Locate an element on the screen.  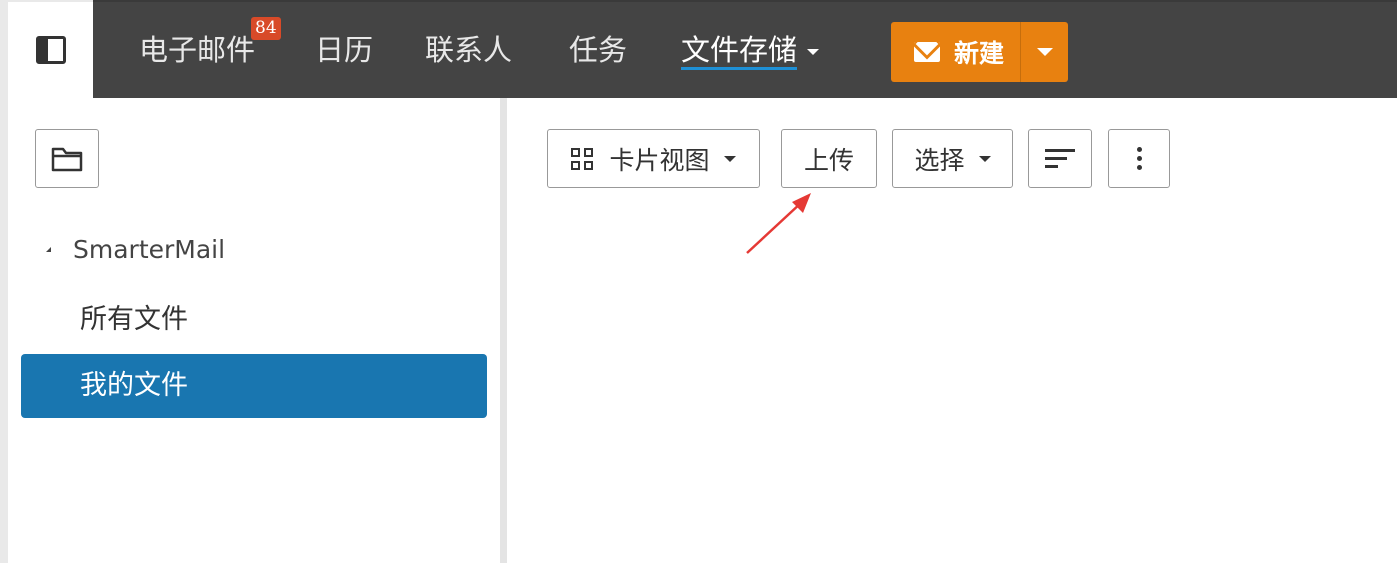
select-dropdown: 选择 is located at coordinates (952, 158).